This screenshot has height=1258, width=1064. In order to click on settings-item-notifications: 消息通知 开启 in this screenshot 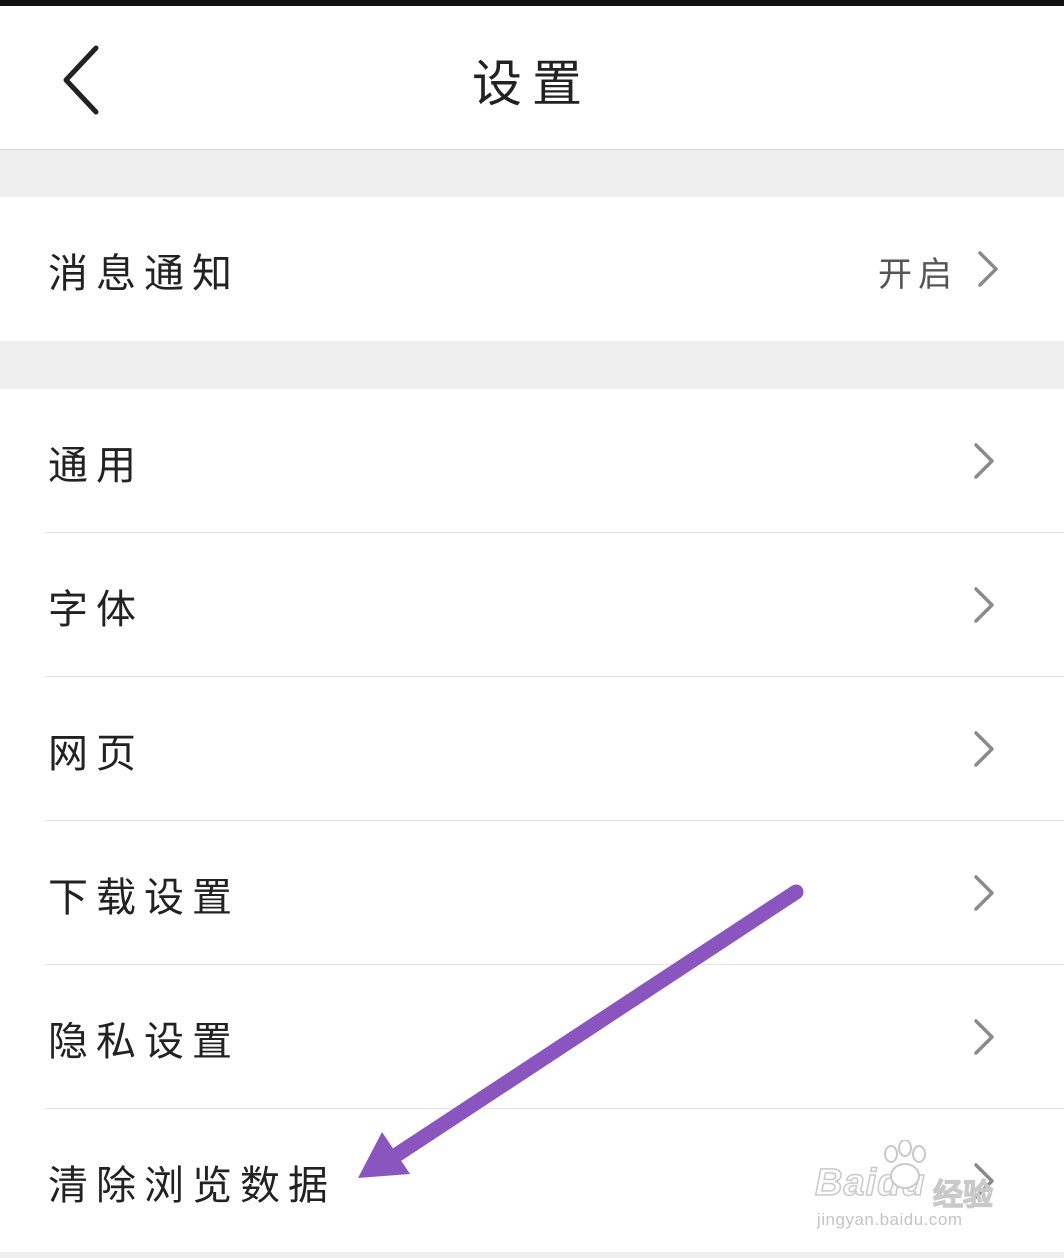, I will do `click(532, 269)`.